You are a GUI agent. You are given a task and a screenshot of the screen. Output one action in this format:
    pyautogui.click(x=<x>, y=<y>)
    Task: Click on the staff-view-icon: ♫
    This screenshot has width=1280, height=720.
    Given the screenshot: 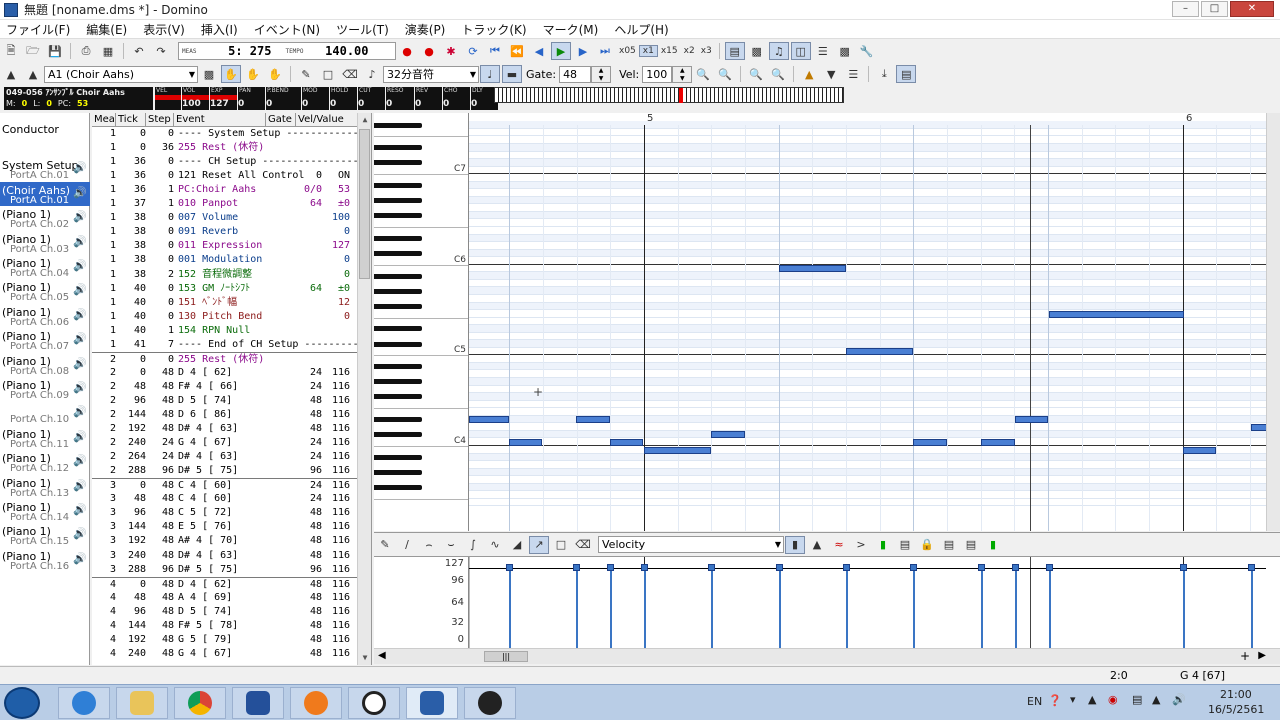 What is the action you would take?
    pyautogui.click(x=778, y=51)
    